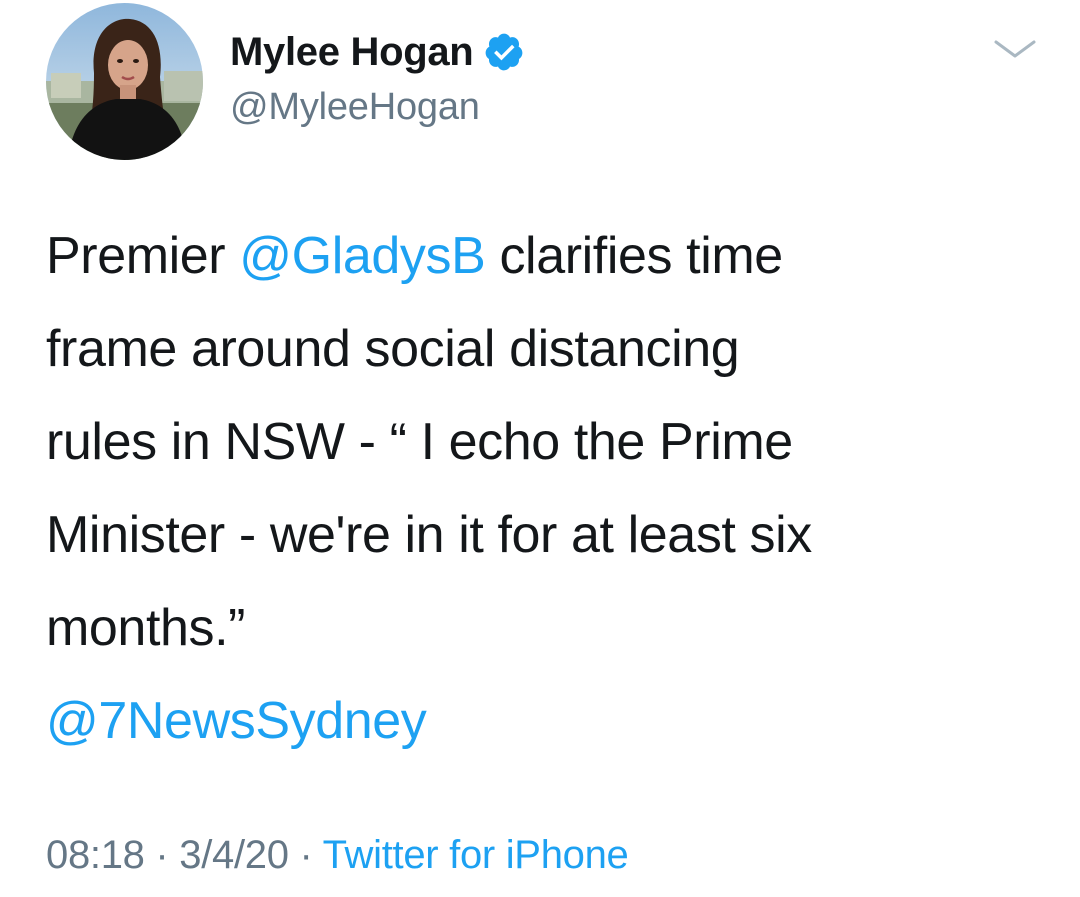 The width and height of the screenshot is (1080, 897). What do you see at coordinates (352, 52) in the screenshot?
I see `display-name: Mylee Hogan` at bounding box center [352, 52].